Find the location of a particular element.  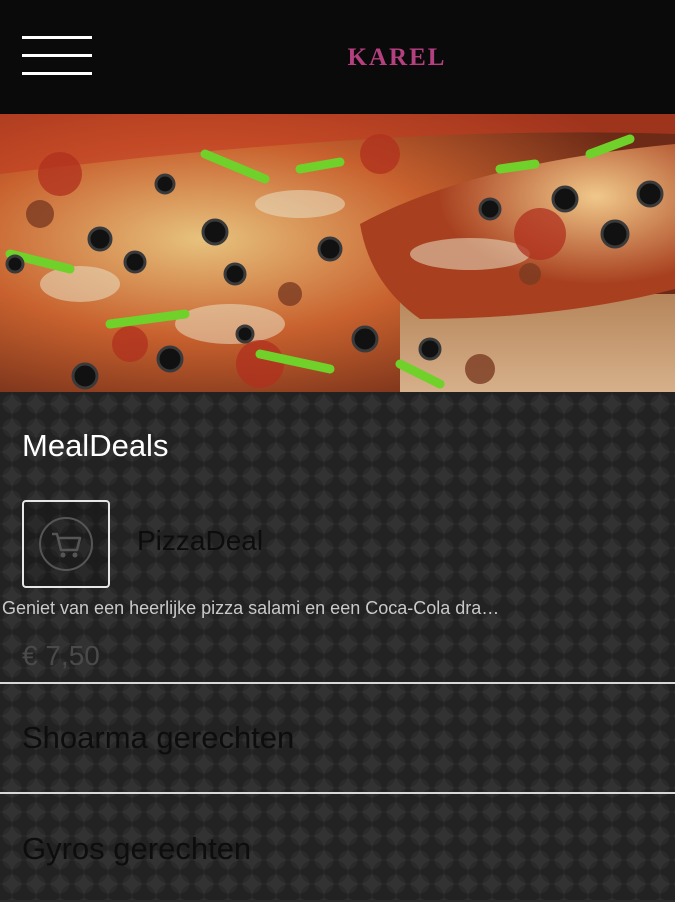

deal-price: € 7,50 is located at coordinates (61, 655).